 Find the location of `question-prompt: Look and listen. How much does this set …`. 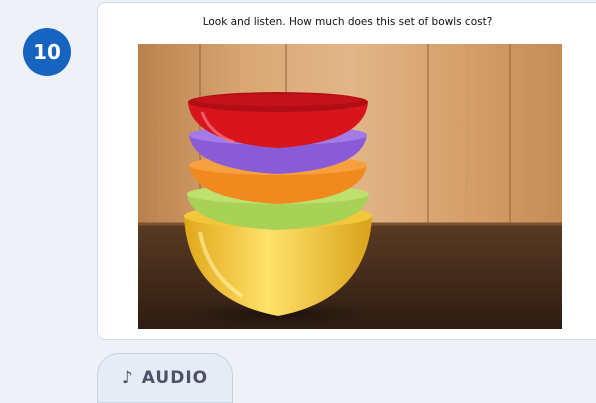

question-prompt: Look and listen. How much does this set … is located at coordinates (347, 22).